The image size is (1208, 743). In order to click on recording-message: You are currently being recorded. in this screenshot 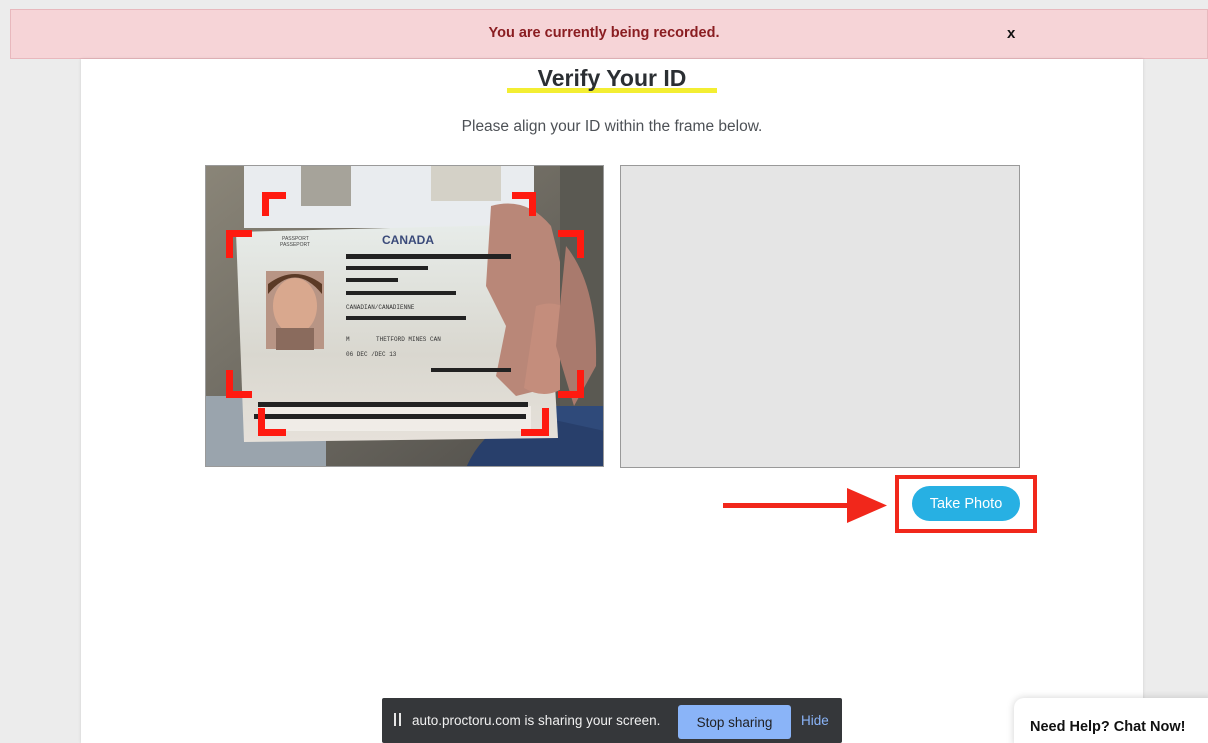, I will do `click(604, 33)`.